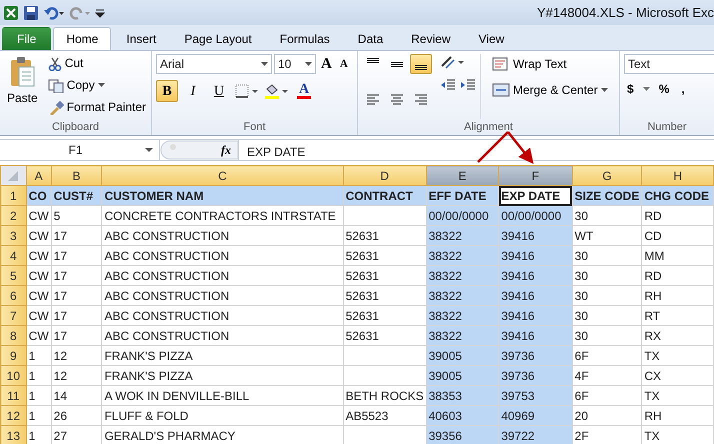 This screenshot has height=444, width=714. Describe the element at coordinates (76, 396) in the screenshot. I see `table-cell: 14` at that location.